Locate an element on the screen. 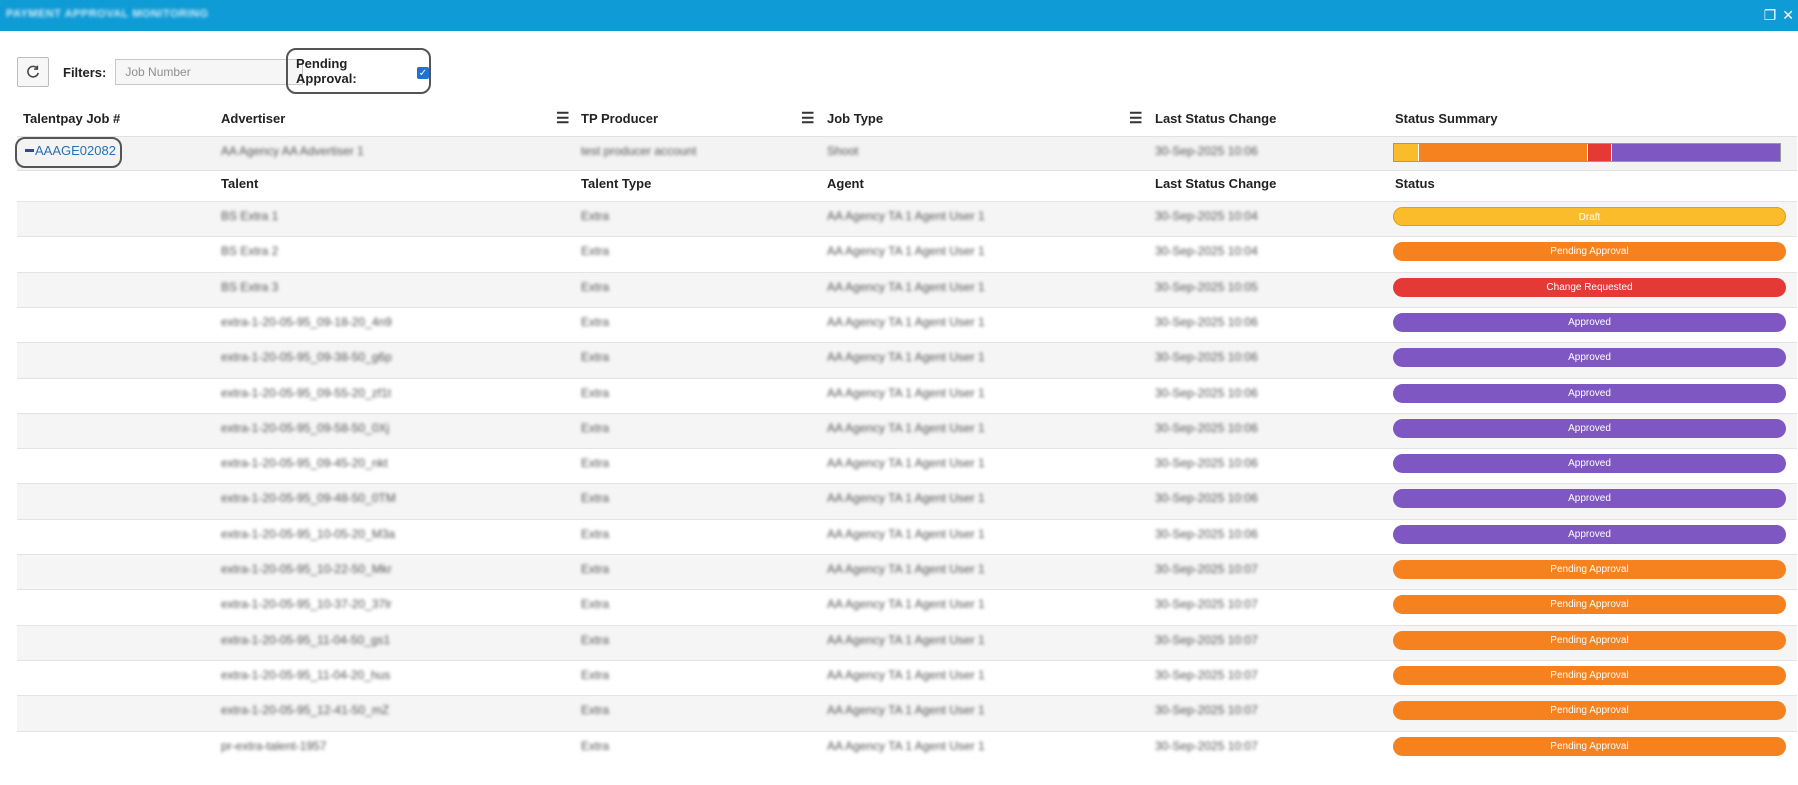 This screenshot has width=1798, height=785. window-title: PAYMENT APPROVAL MONITORING is located at coordinates (107, 14).